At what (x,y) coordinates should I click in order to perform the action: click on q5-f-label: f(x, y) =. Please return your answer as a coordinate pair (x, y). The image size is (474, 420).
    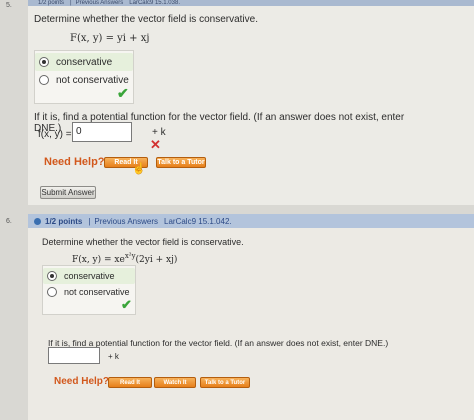
    Looking at the image, I should click on (55, 134).